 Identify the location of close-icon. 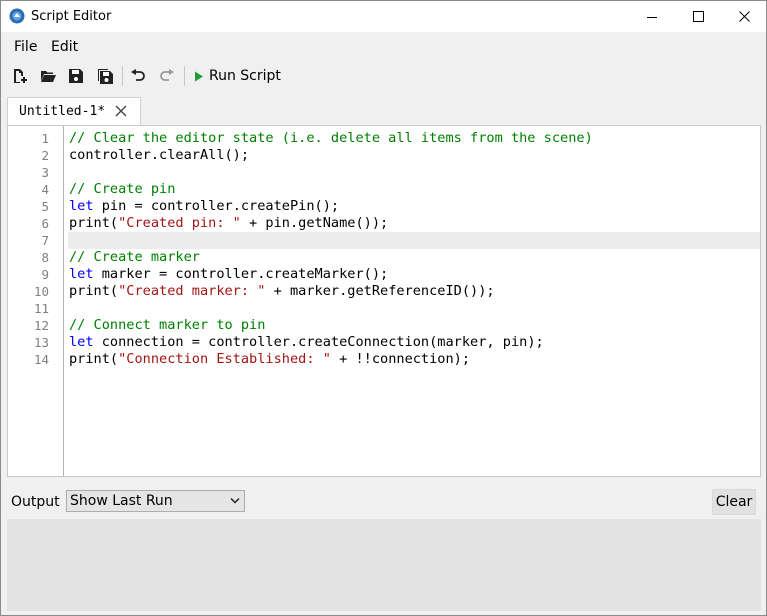
(744, 16).